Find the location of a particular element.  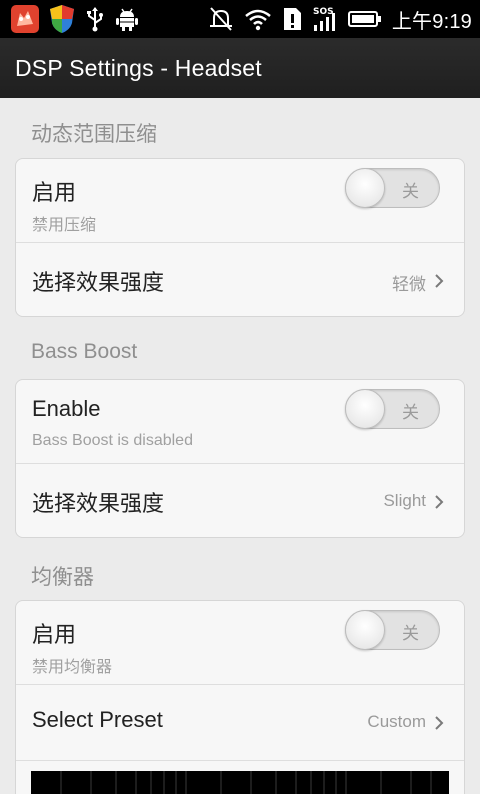

android-debug-icon is located at coordinates (127, 19).